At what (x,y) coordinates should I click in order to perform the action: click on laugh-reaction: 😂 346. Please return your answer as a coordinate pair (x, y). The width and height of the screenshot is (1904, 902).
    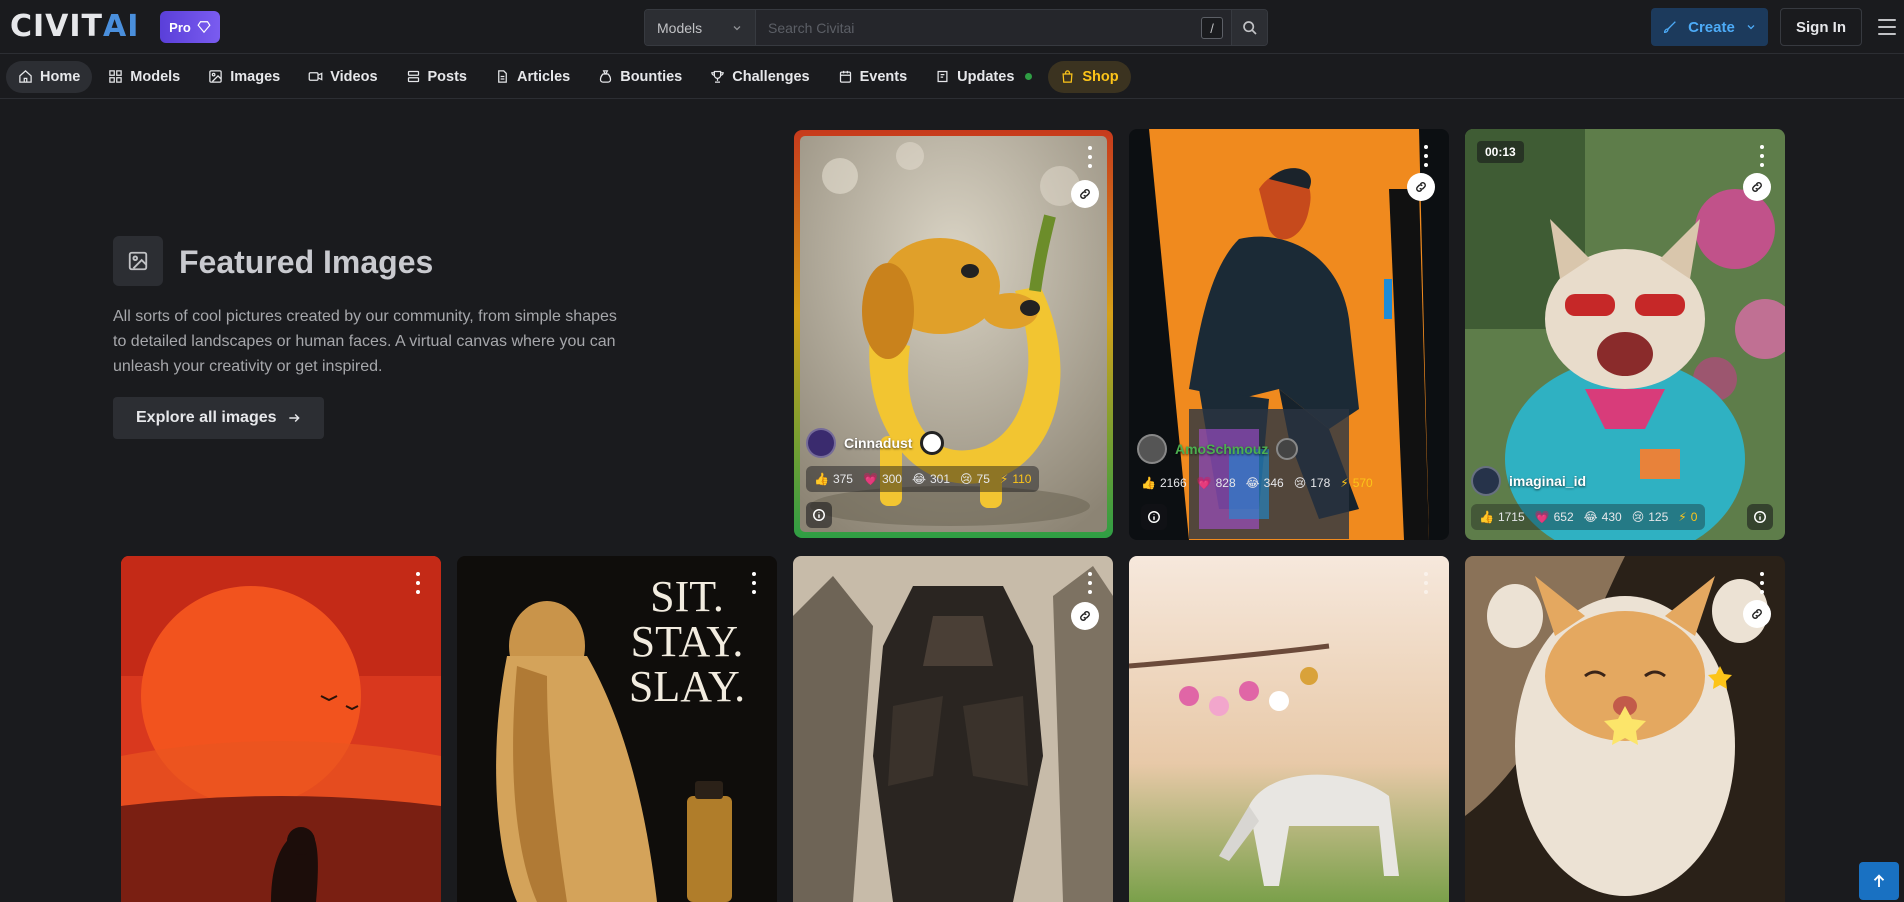
    Looking at the image, I should click on (1265, 483).